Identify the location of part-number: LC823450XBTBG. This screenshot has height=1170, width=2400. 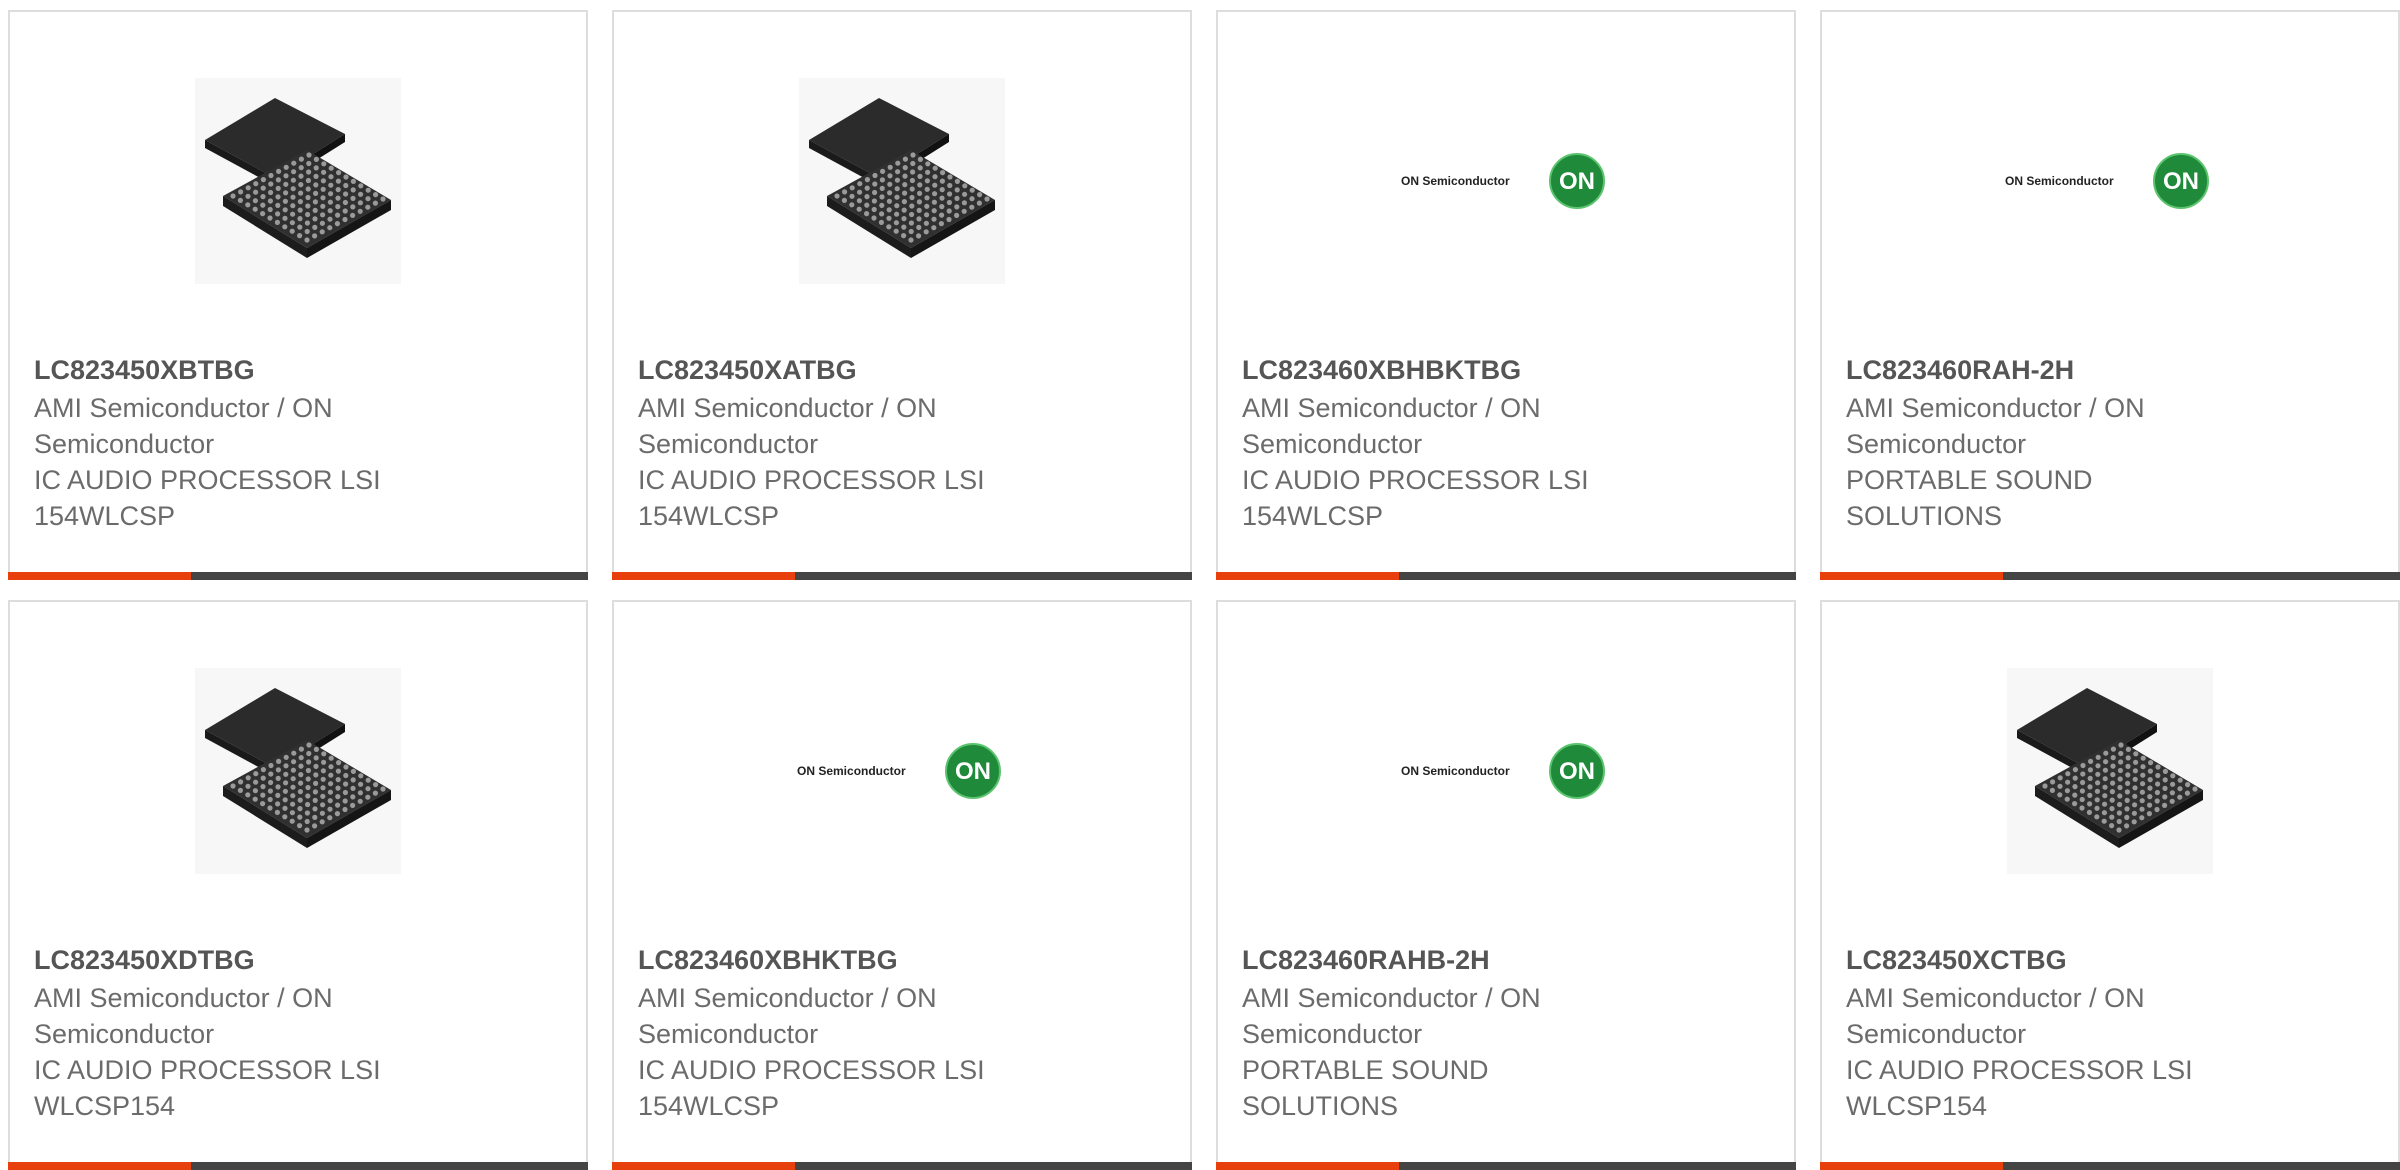
(298, 370).